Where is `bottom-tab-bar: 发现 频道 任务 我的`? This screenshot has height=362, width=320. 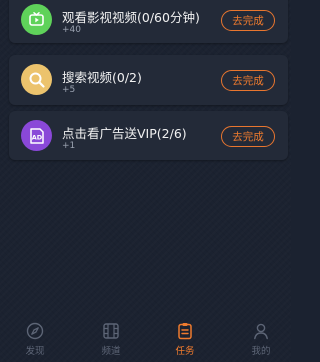 bottom-tab-bar: 发现 频道 任务 我的 is located at coordinates (145, 341).